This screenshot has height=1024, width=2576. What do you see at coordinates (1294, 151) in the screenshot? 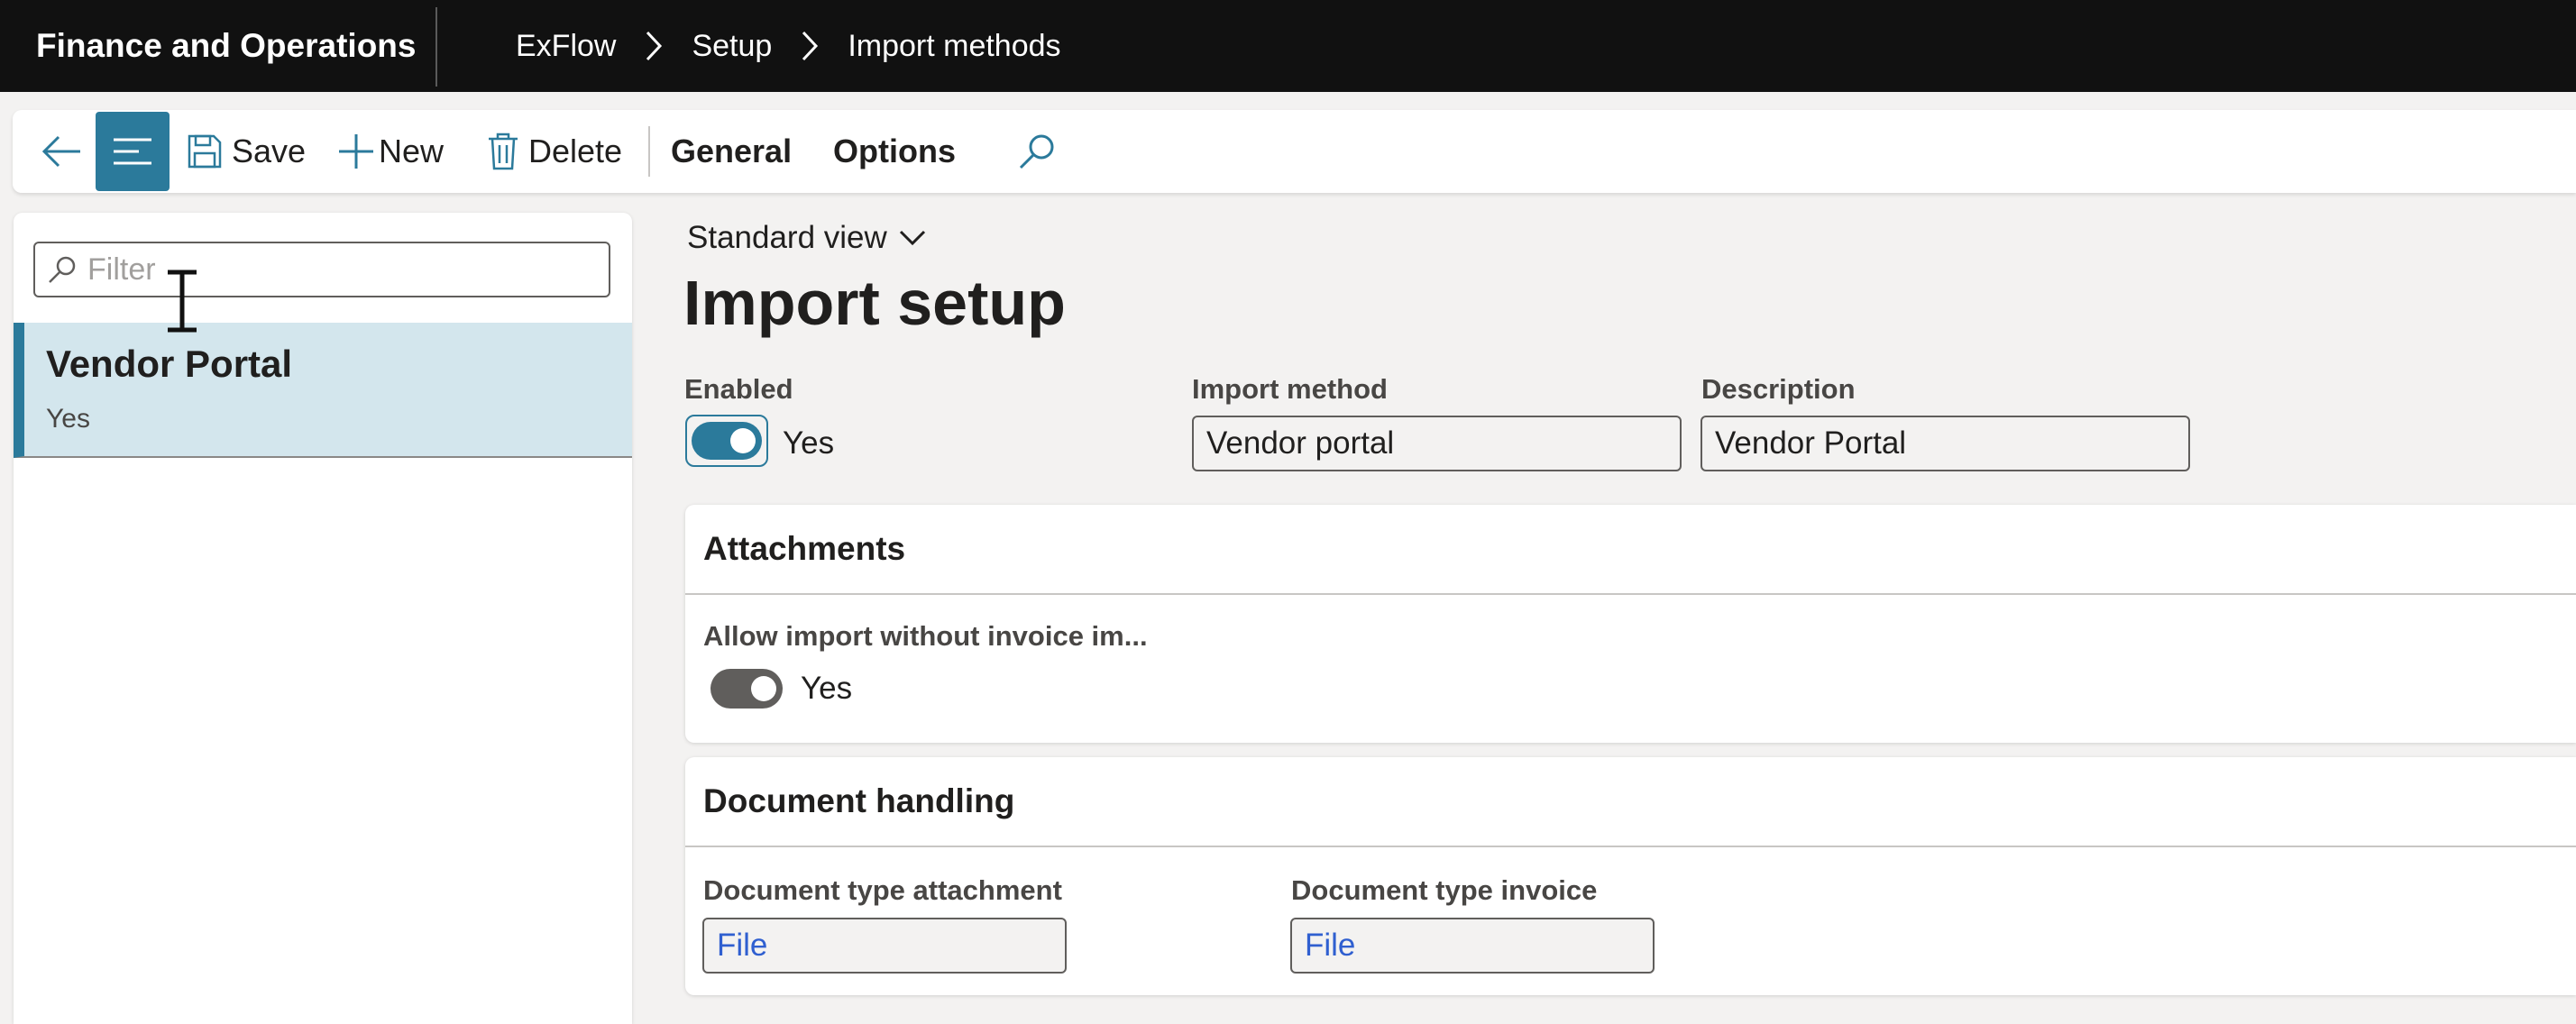
I see `action-pane: Save New Delete General Options` at bounding box center [1294, 151].